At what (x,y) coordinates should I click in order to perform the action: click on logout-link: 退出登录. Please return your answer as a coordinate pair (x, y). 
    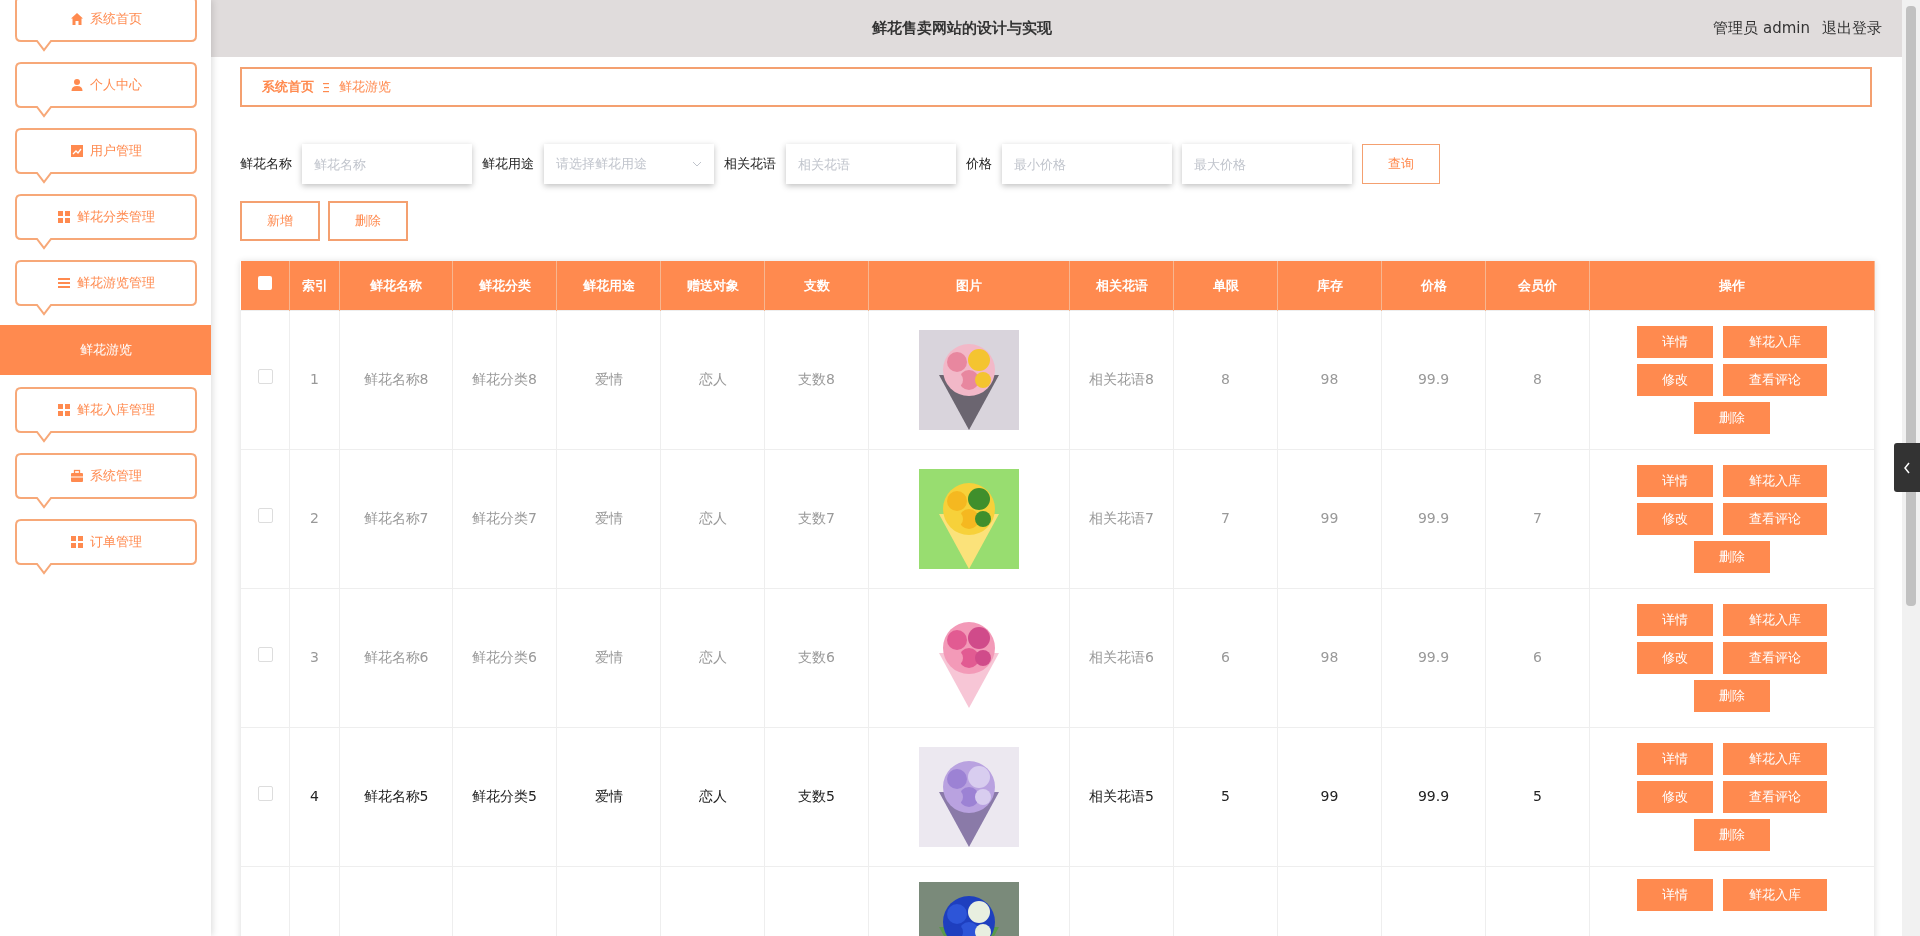
    Looking at the image, I should click on (1852, 28).